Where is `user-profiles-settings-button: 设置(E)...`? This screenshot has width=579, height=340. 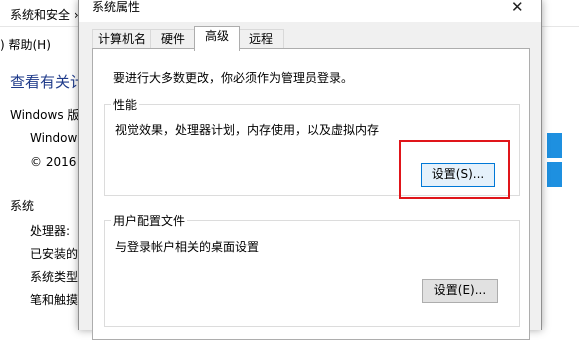
user-profiles-settings-button: 设置(E)... is located at coordinates (460, 291).